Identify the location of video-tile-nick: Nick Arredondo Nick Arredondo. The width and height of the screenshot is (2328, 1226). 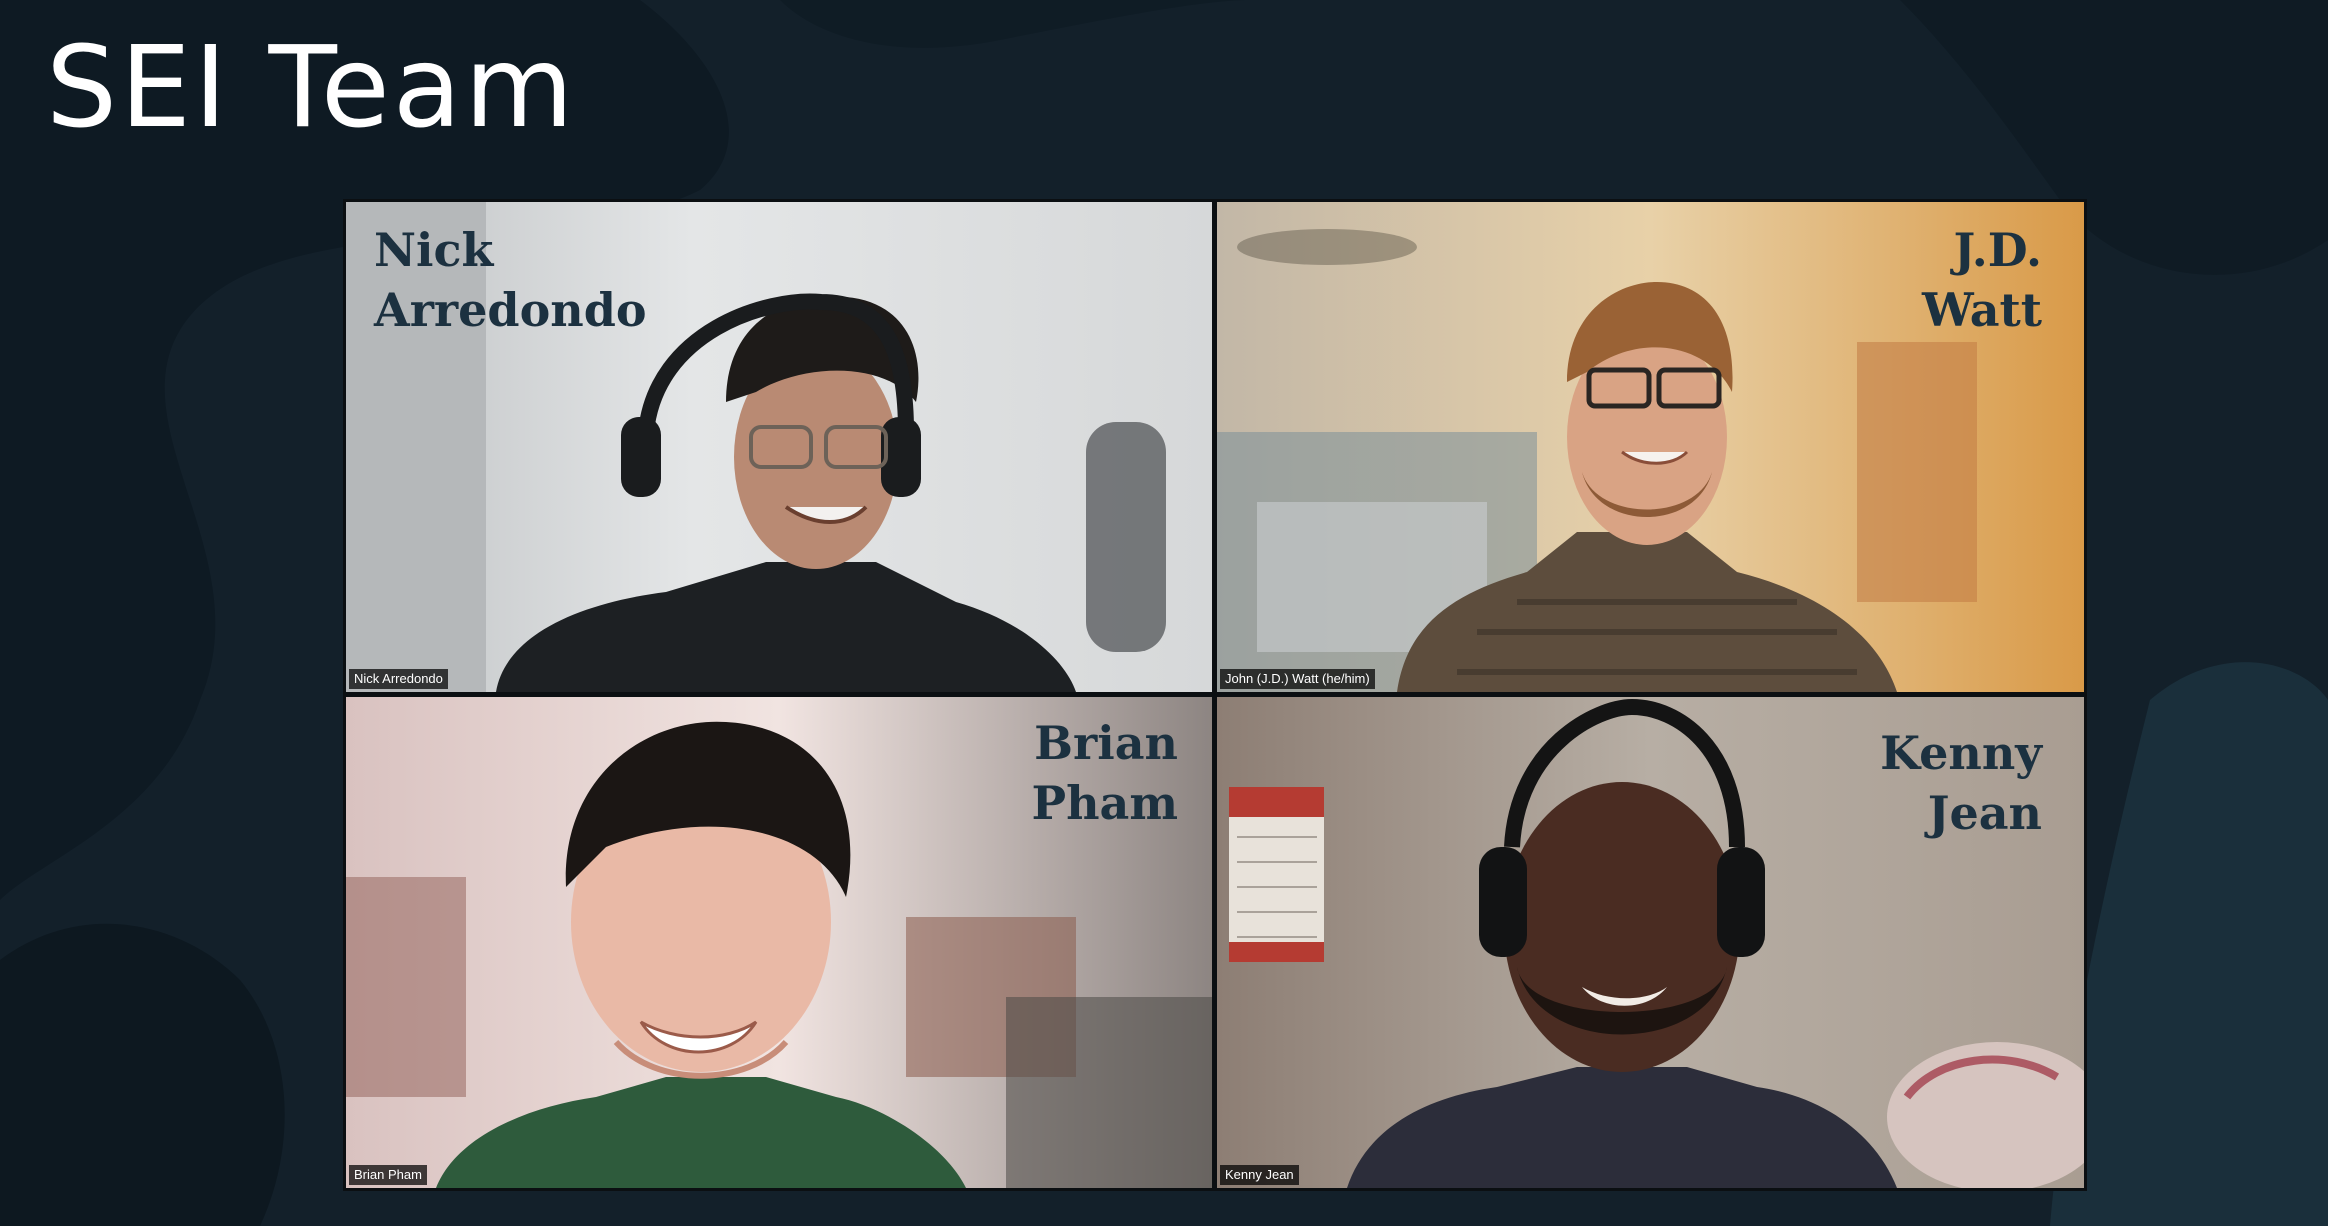
(779, 447).